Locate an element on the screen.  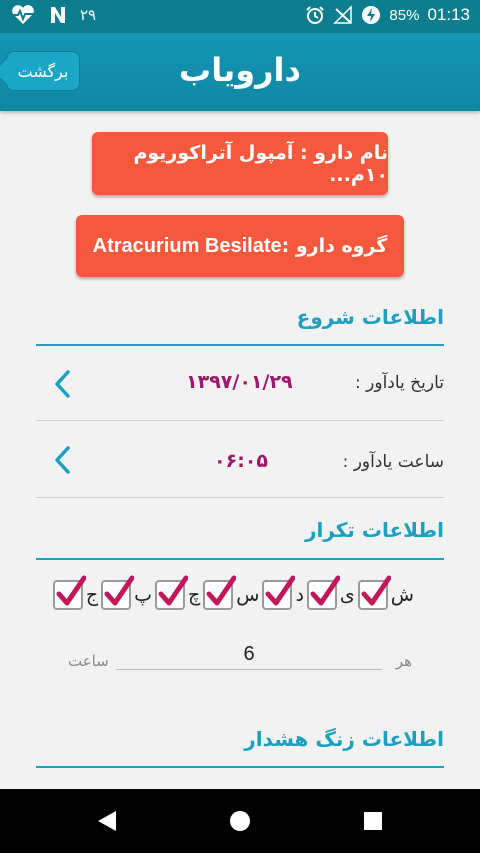
day-label: ش is located at coordinates (402, 595).